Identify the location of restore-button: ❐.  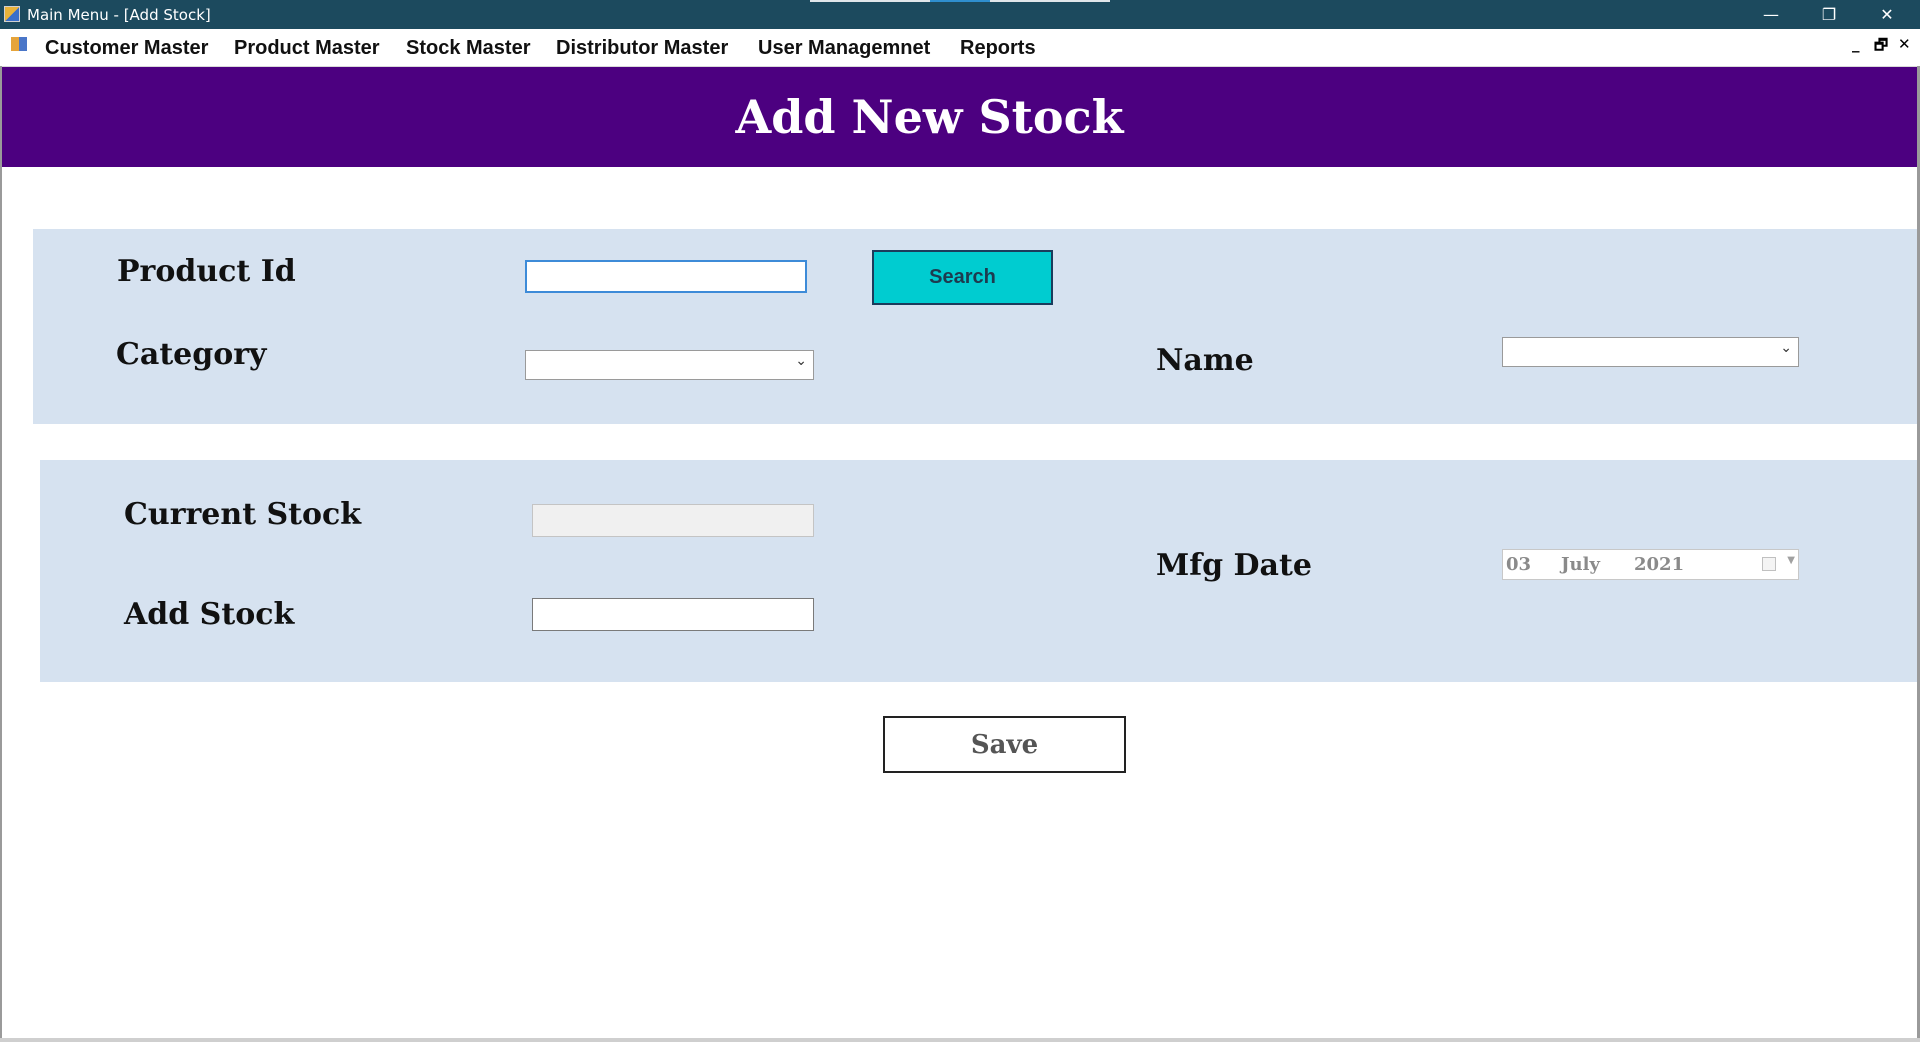
(1829, 14).